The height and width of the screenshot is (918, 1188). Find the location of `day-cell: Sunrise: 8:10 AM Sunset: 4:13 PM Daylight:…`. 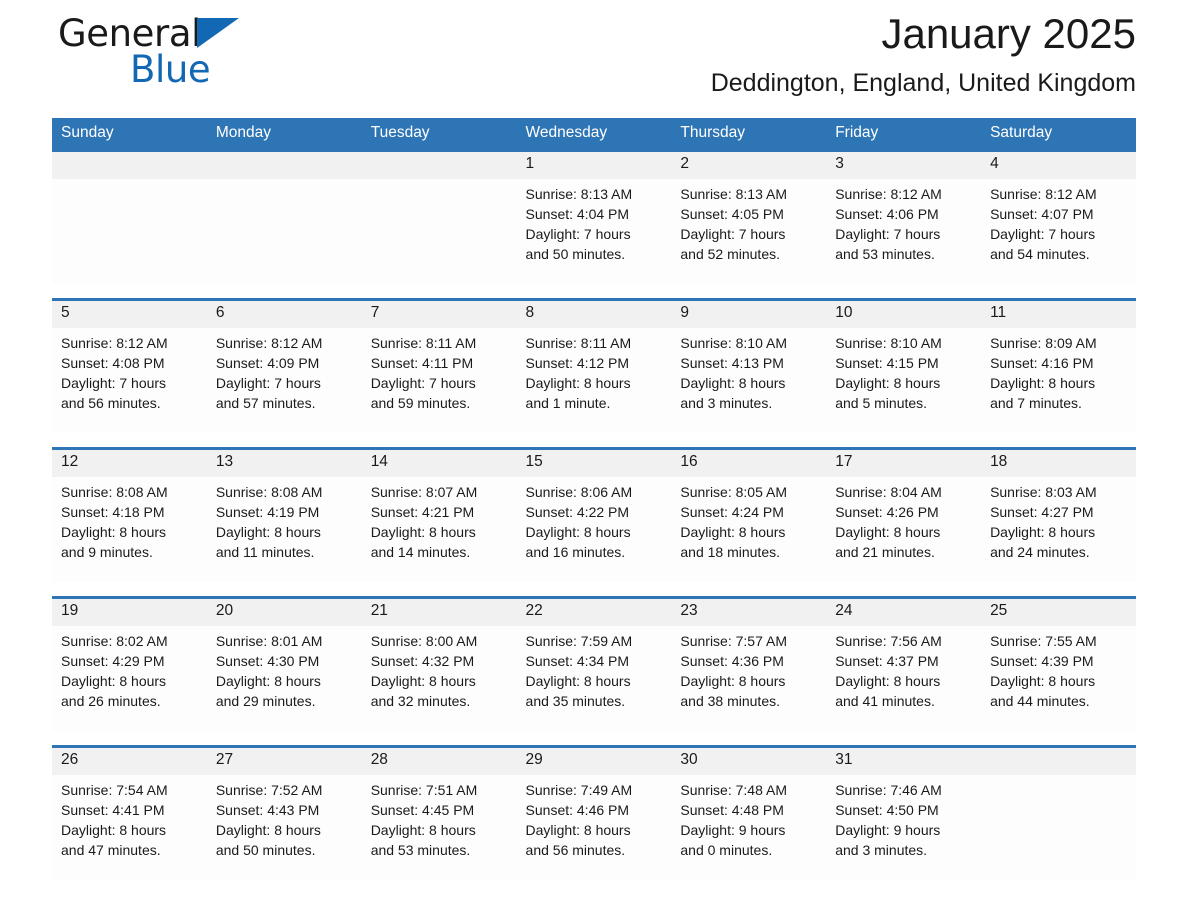

day-cell: Sunrise: 8:10 AM Sunset: 4:13 PM Daylight:… is located at coordinates (749, 380).